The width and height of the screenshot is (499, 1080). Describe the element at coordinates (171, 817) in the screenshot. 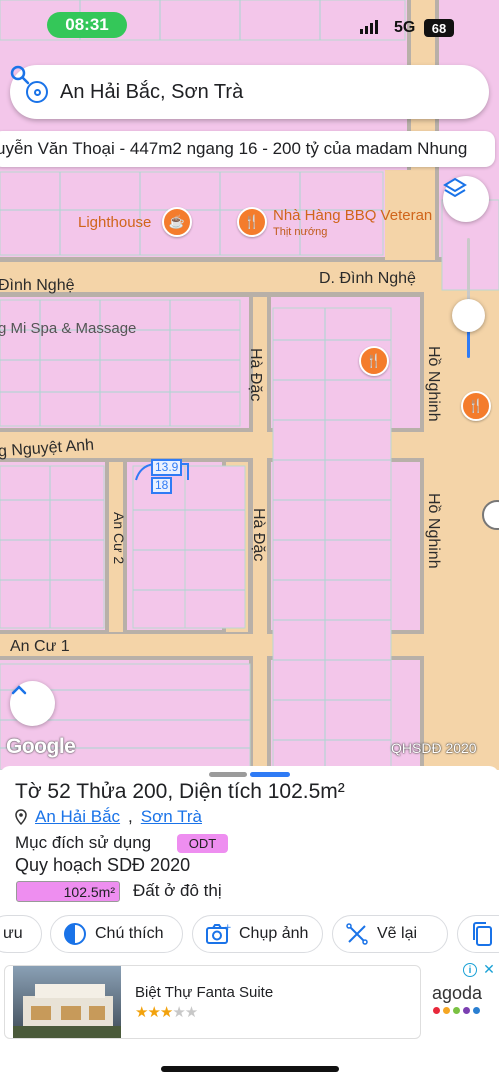

I see `city-link: Sơn Trà` at that location.